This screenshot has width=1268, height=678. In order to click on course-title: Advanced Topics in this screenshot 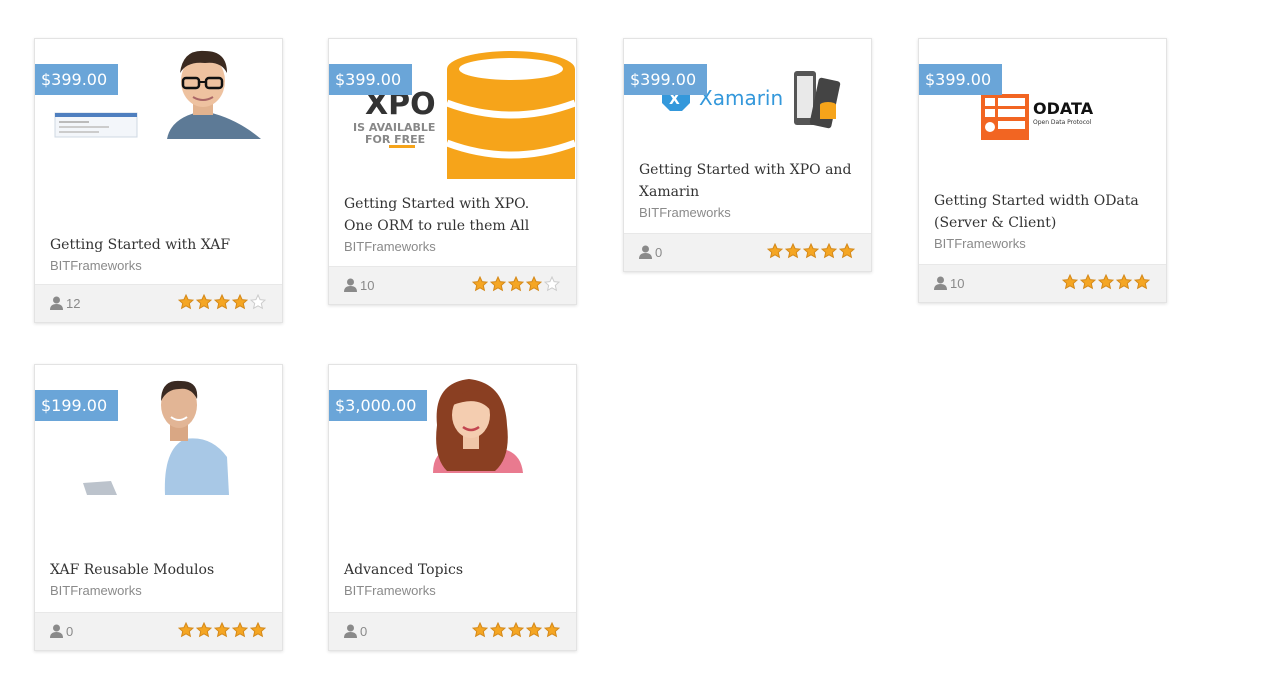, I will do `click(452, 570)`.